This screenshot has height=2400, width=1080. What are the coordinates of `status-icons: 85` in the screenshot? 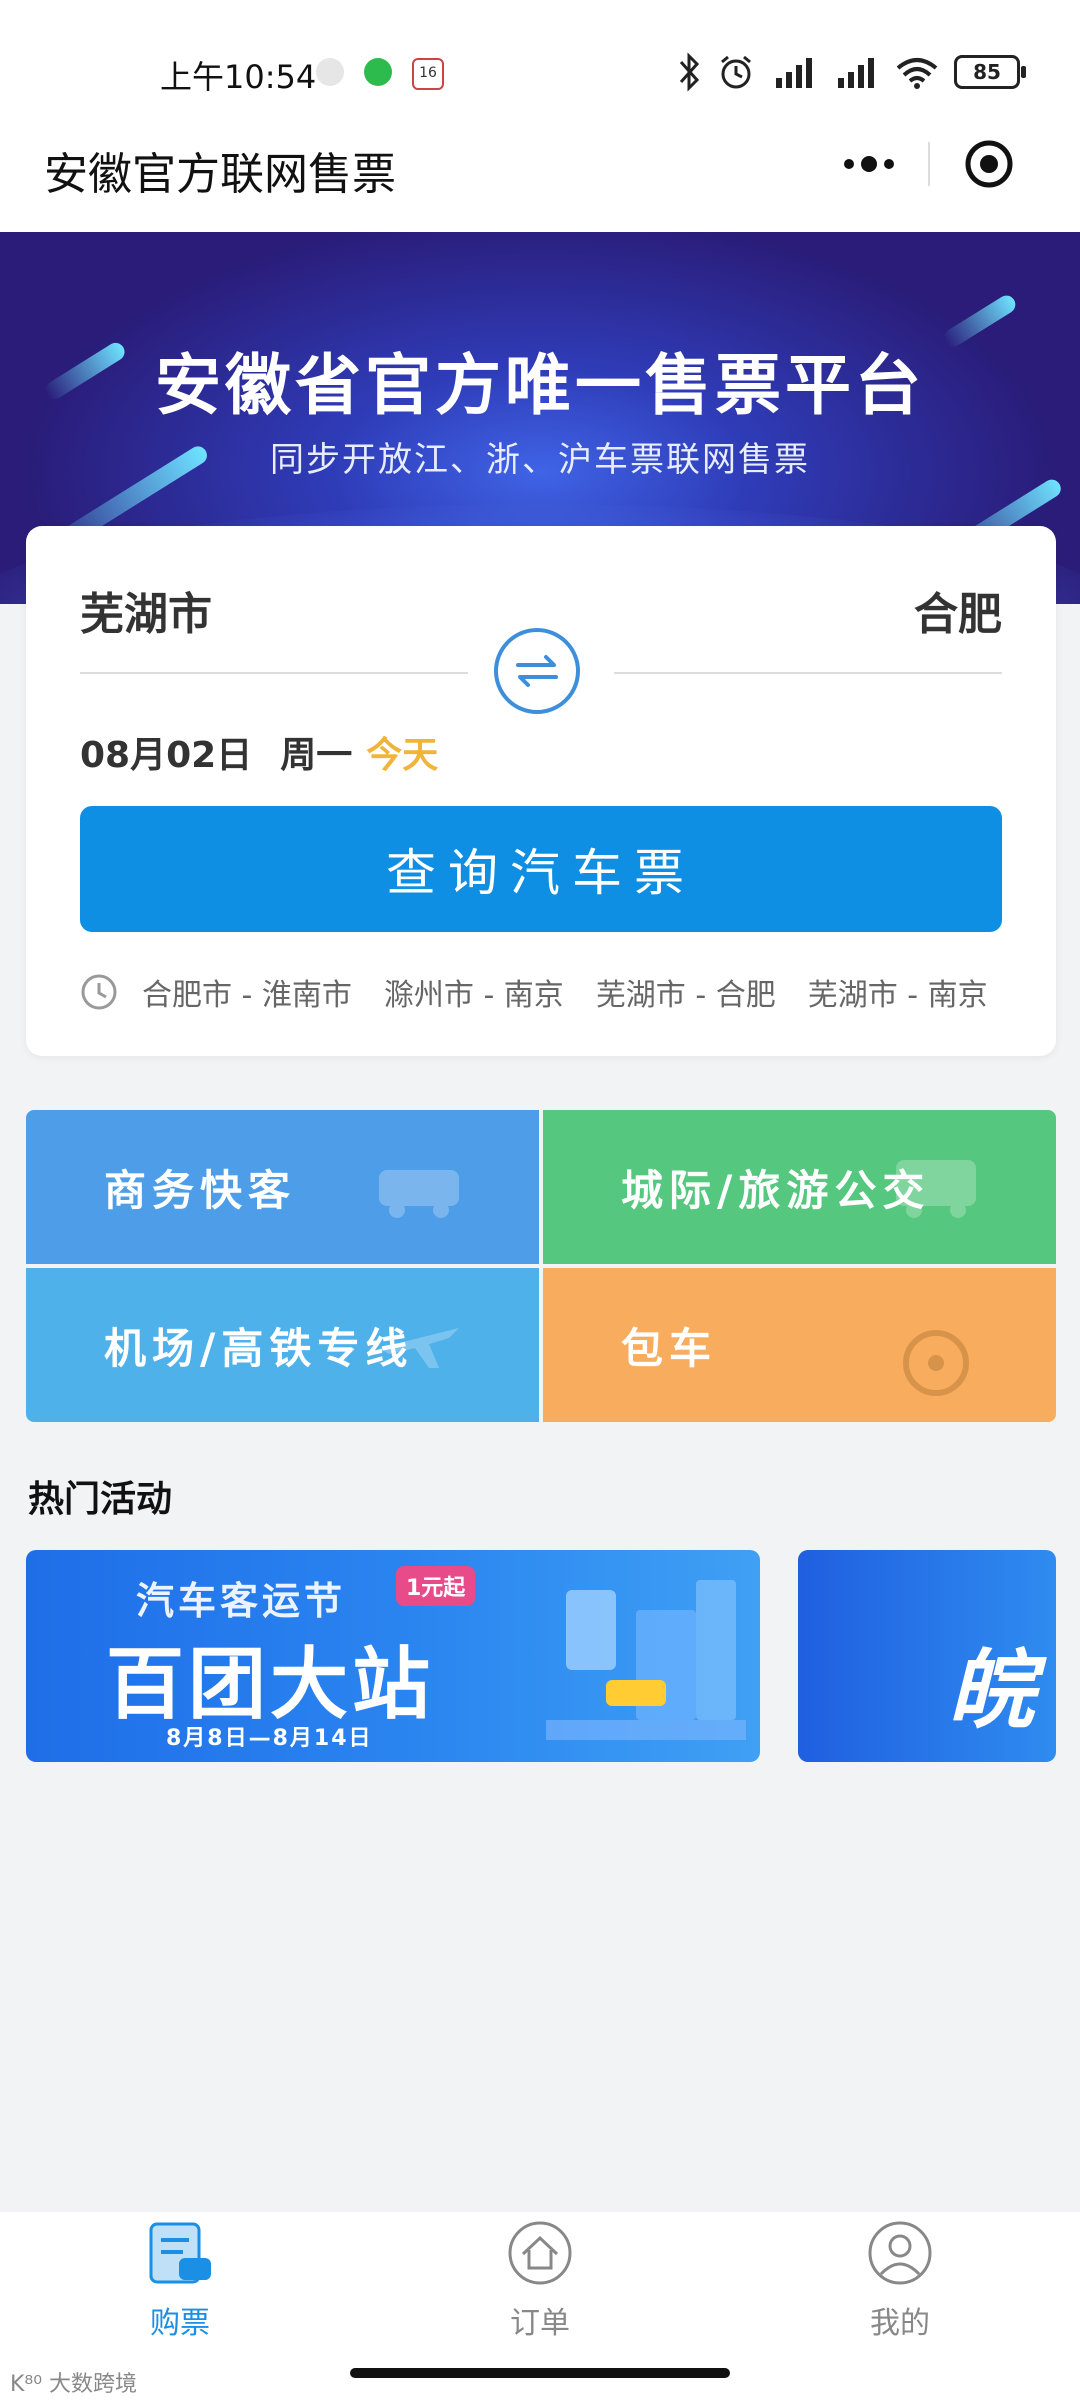 It's located at (851, 72).